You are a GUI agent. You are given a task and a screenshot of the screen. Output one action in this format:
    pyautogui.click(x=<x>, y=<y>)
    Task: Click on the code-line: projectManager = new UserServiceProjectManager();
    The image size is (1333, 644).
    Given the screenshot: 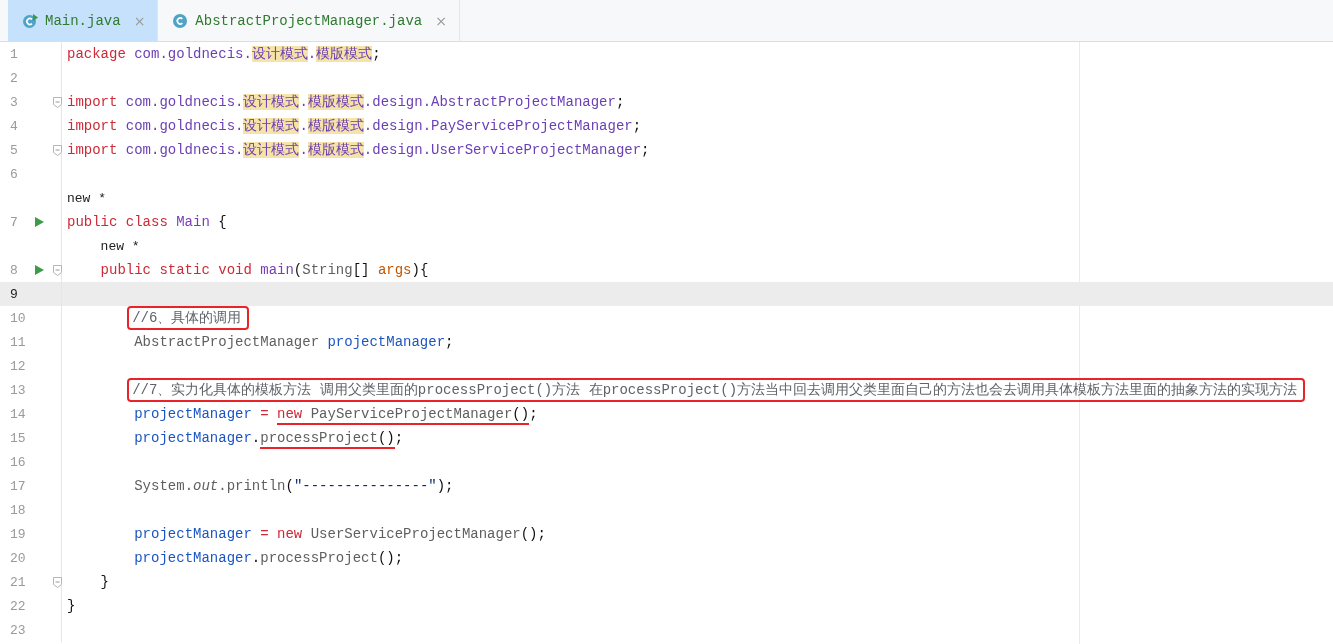 What is the action you would take?
    pyautogui.click(x=340, y=534)
    